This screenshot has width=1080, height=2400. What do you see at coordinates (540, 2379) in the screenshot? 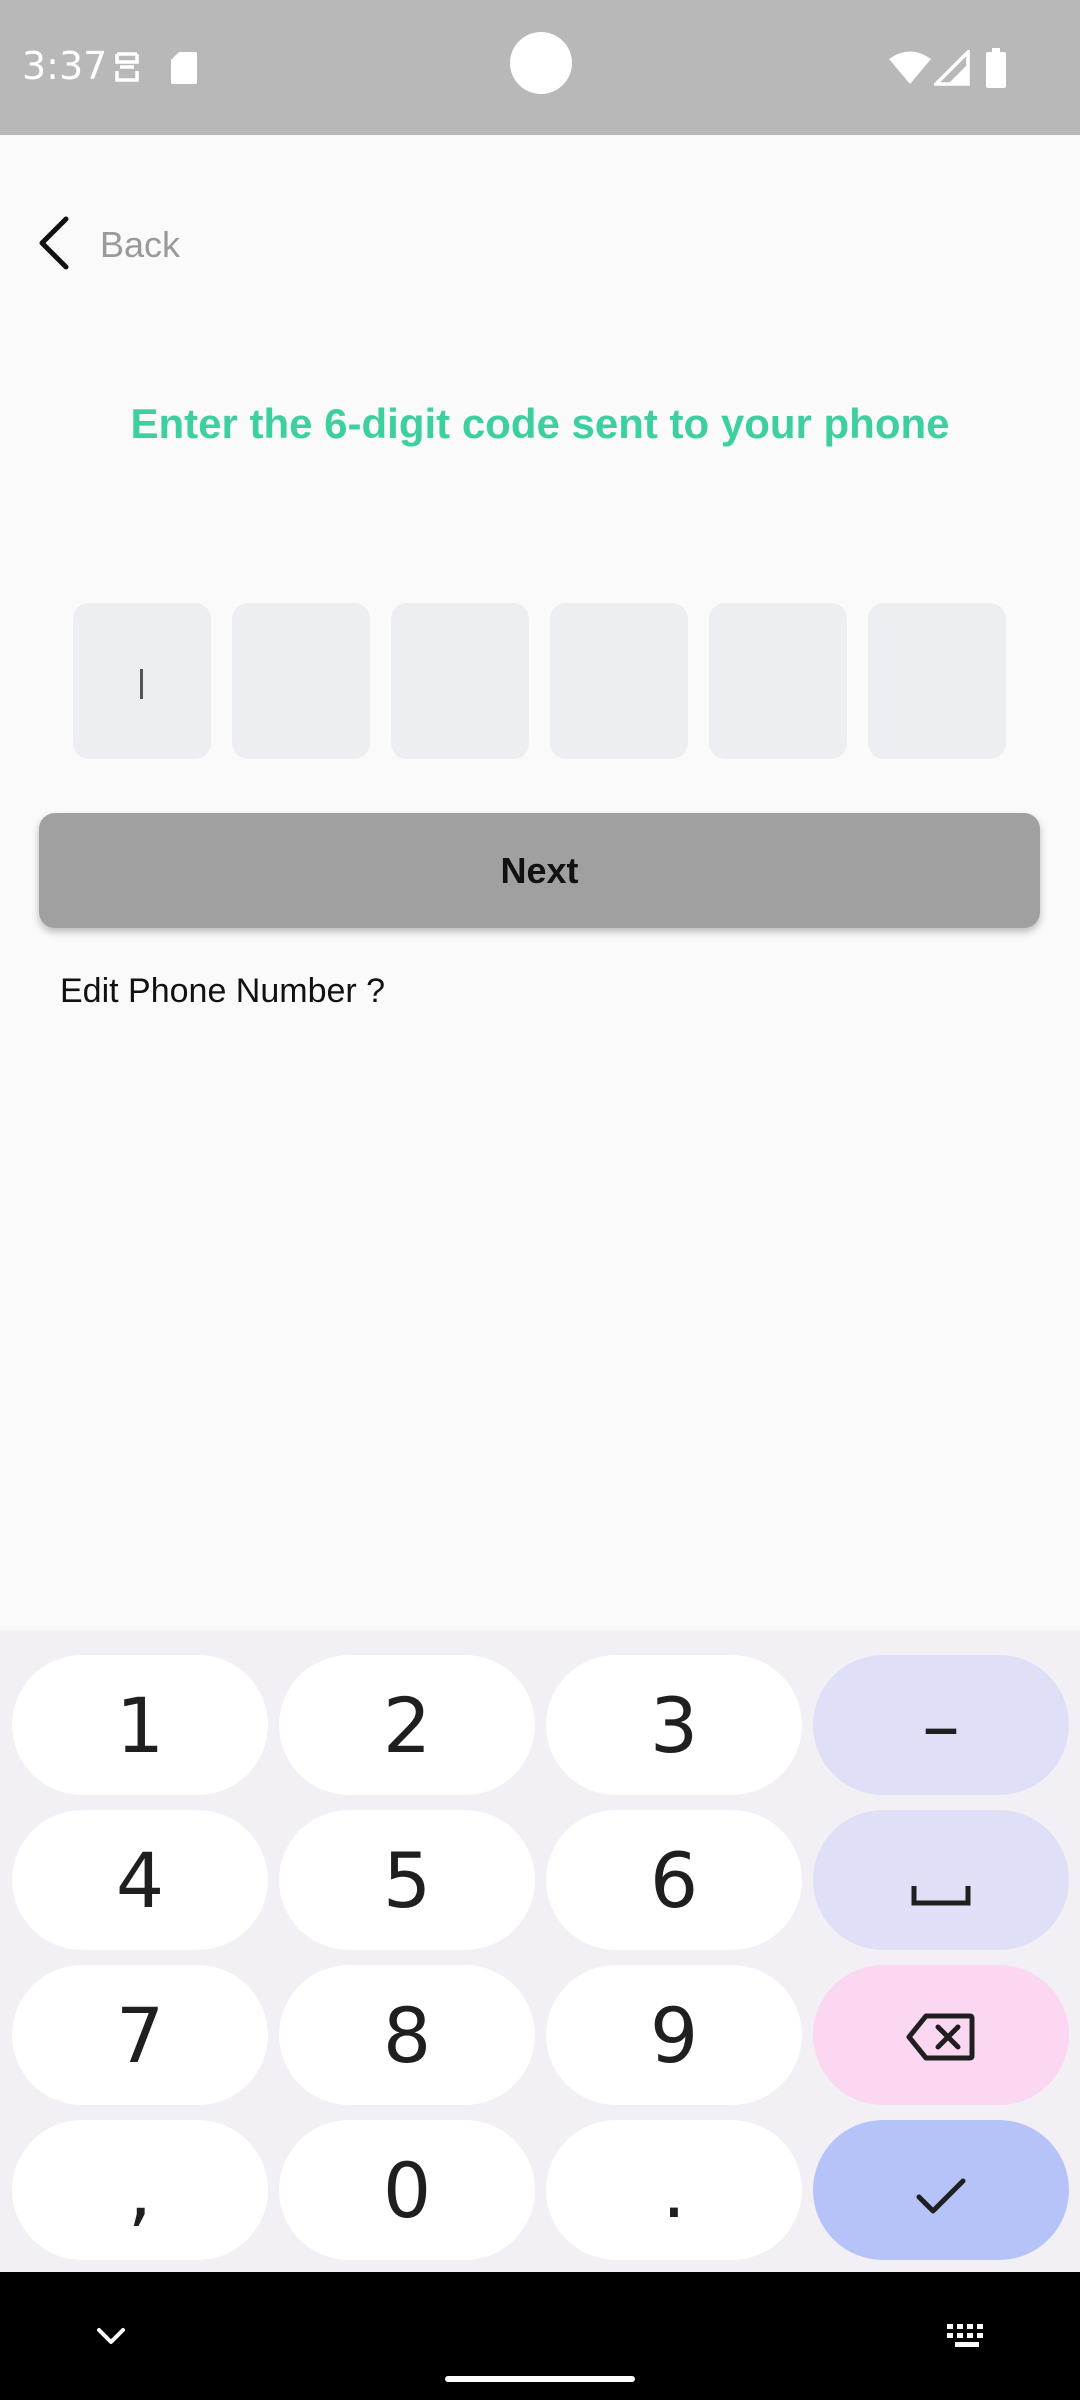
I see `home-indicator` at bounding box center [540, 2379].